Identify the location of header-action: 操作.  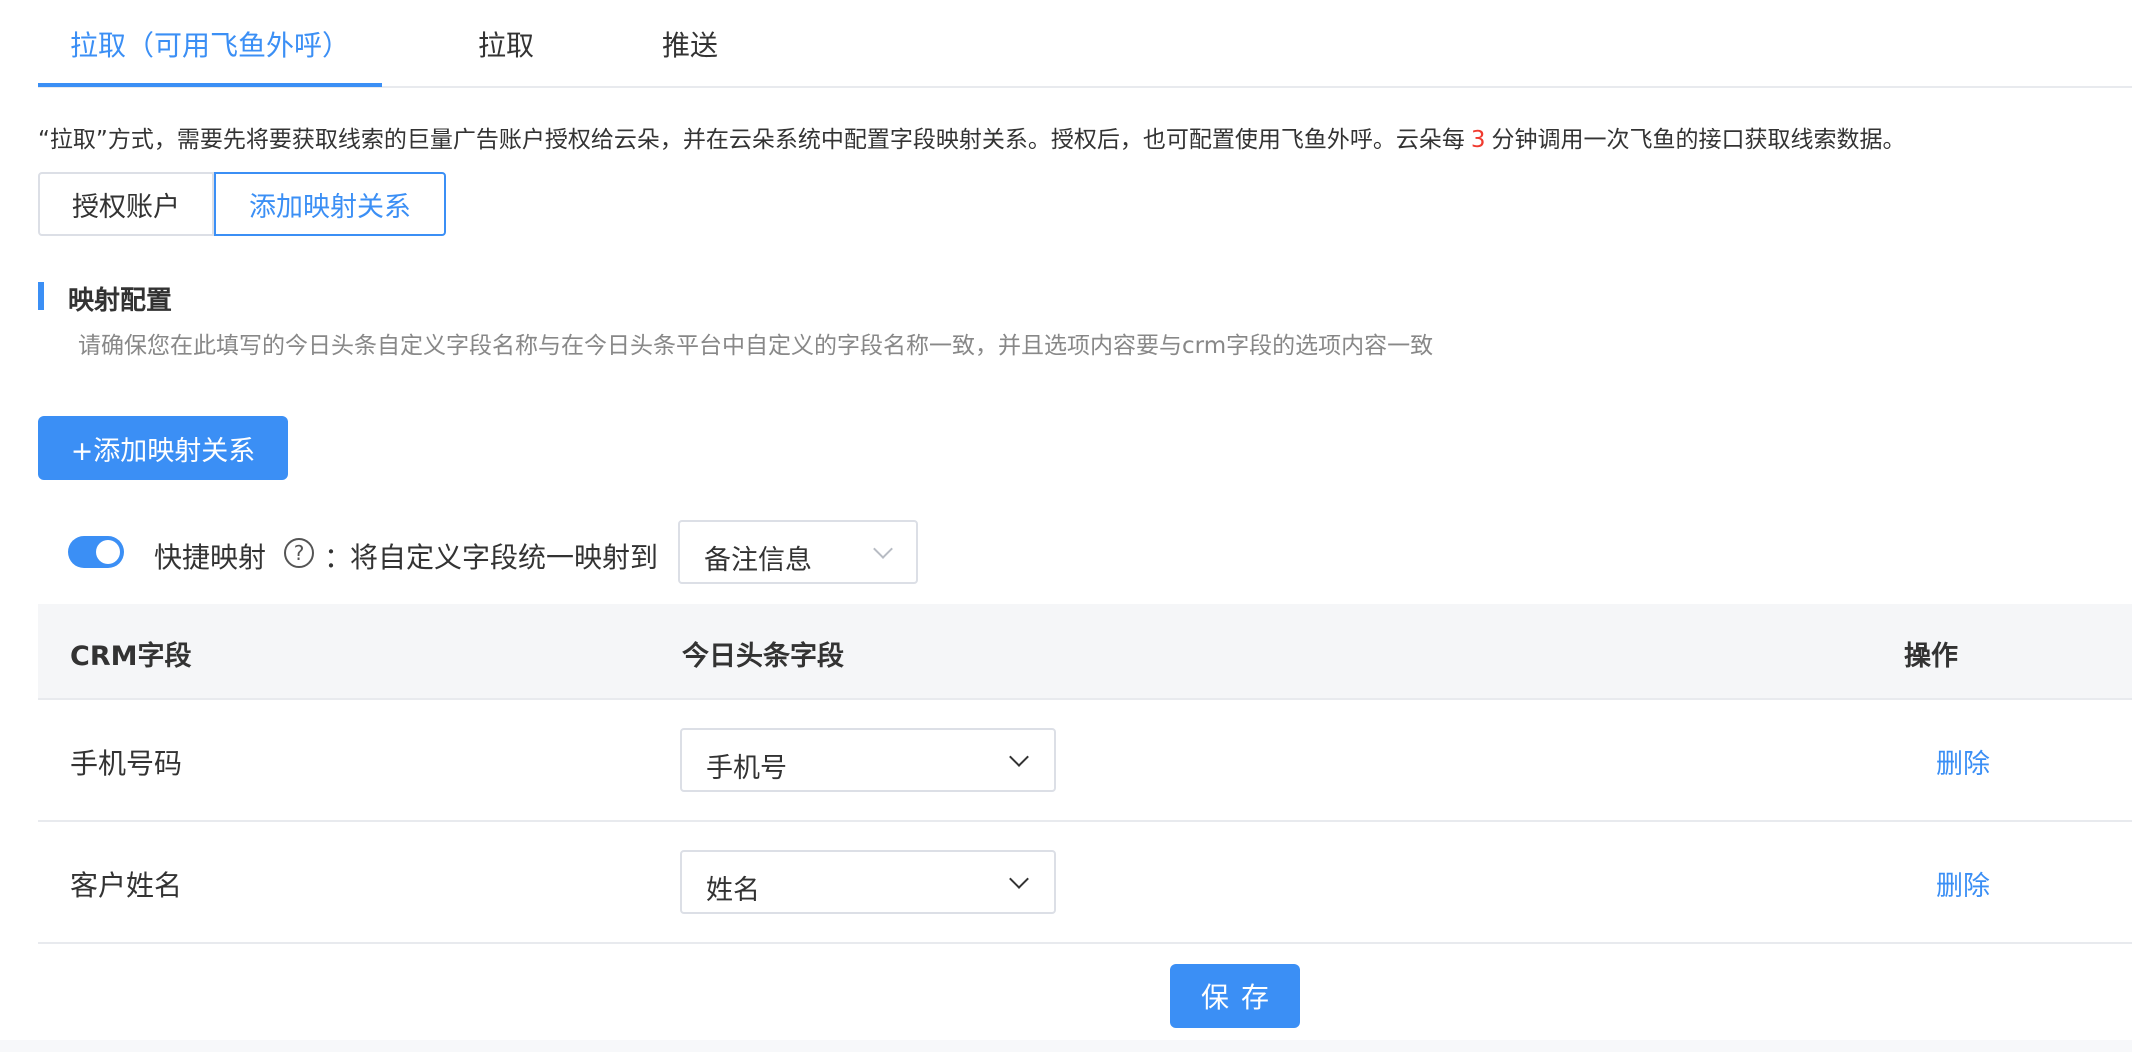
(1931, 656).